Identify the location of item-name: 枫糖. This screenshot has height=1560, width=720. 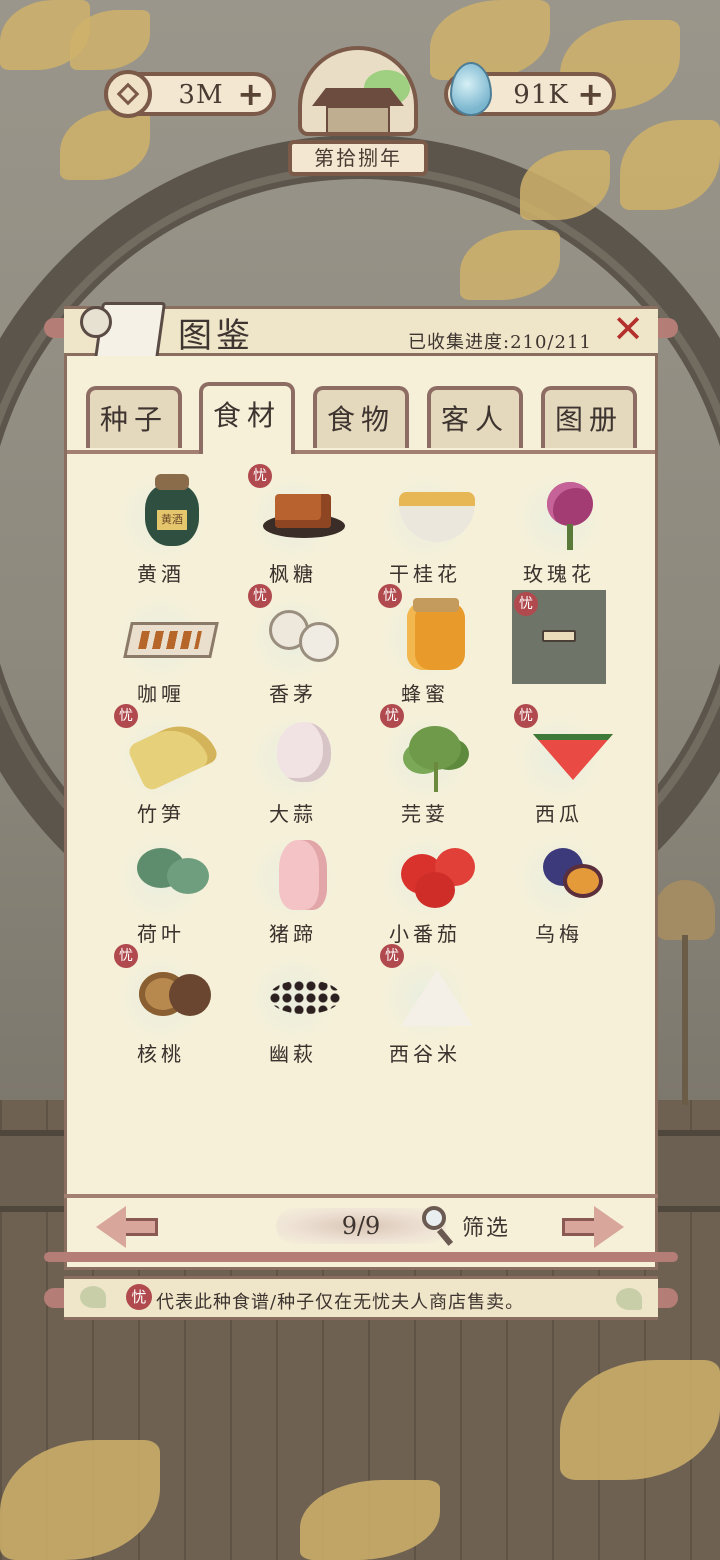
(293, 574).